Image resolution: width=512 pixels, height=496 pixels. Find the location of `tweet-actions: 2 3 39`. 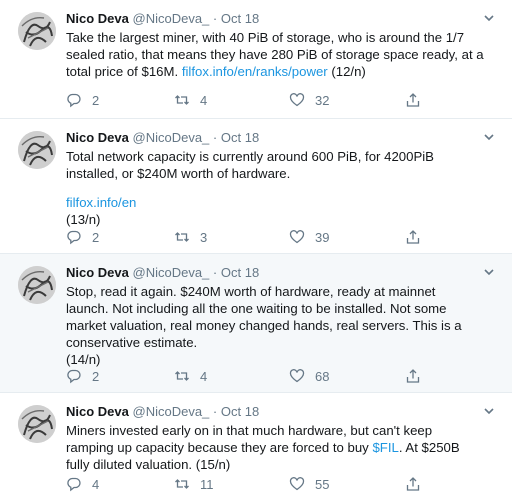

tweet-actions: 2 3 39 is located at coordinates (281, 237).